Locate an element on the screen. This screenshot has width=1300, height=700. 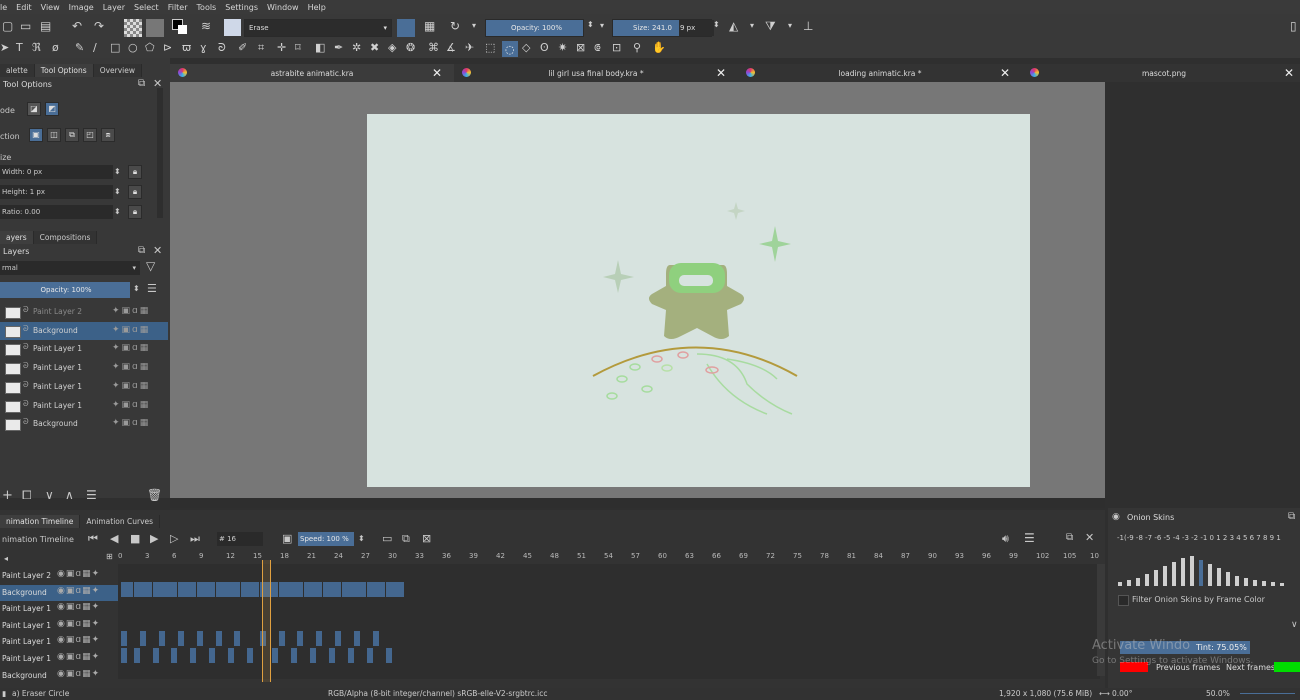
last-frame-icon: ⏭ is located at coordinates (195, 539).